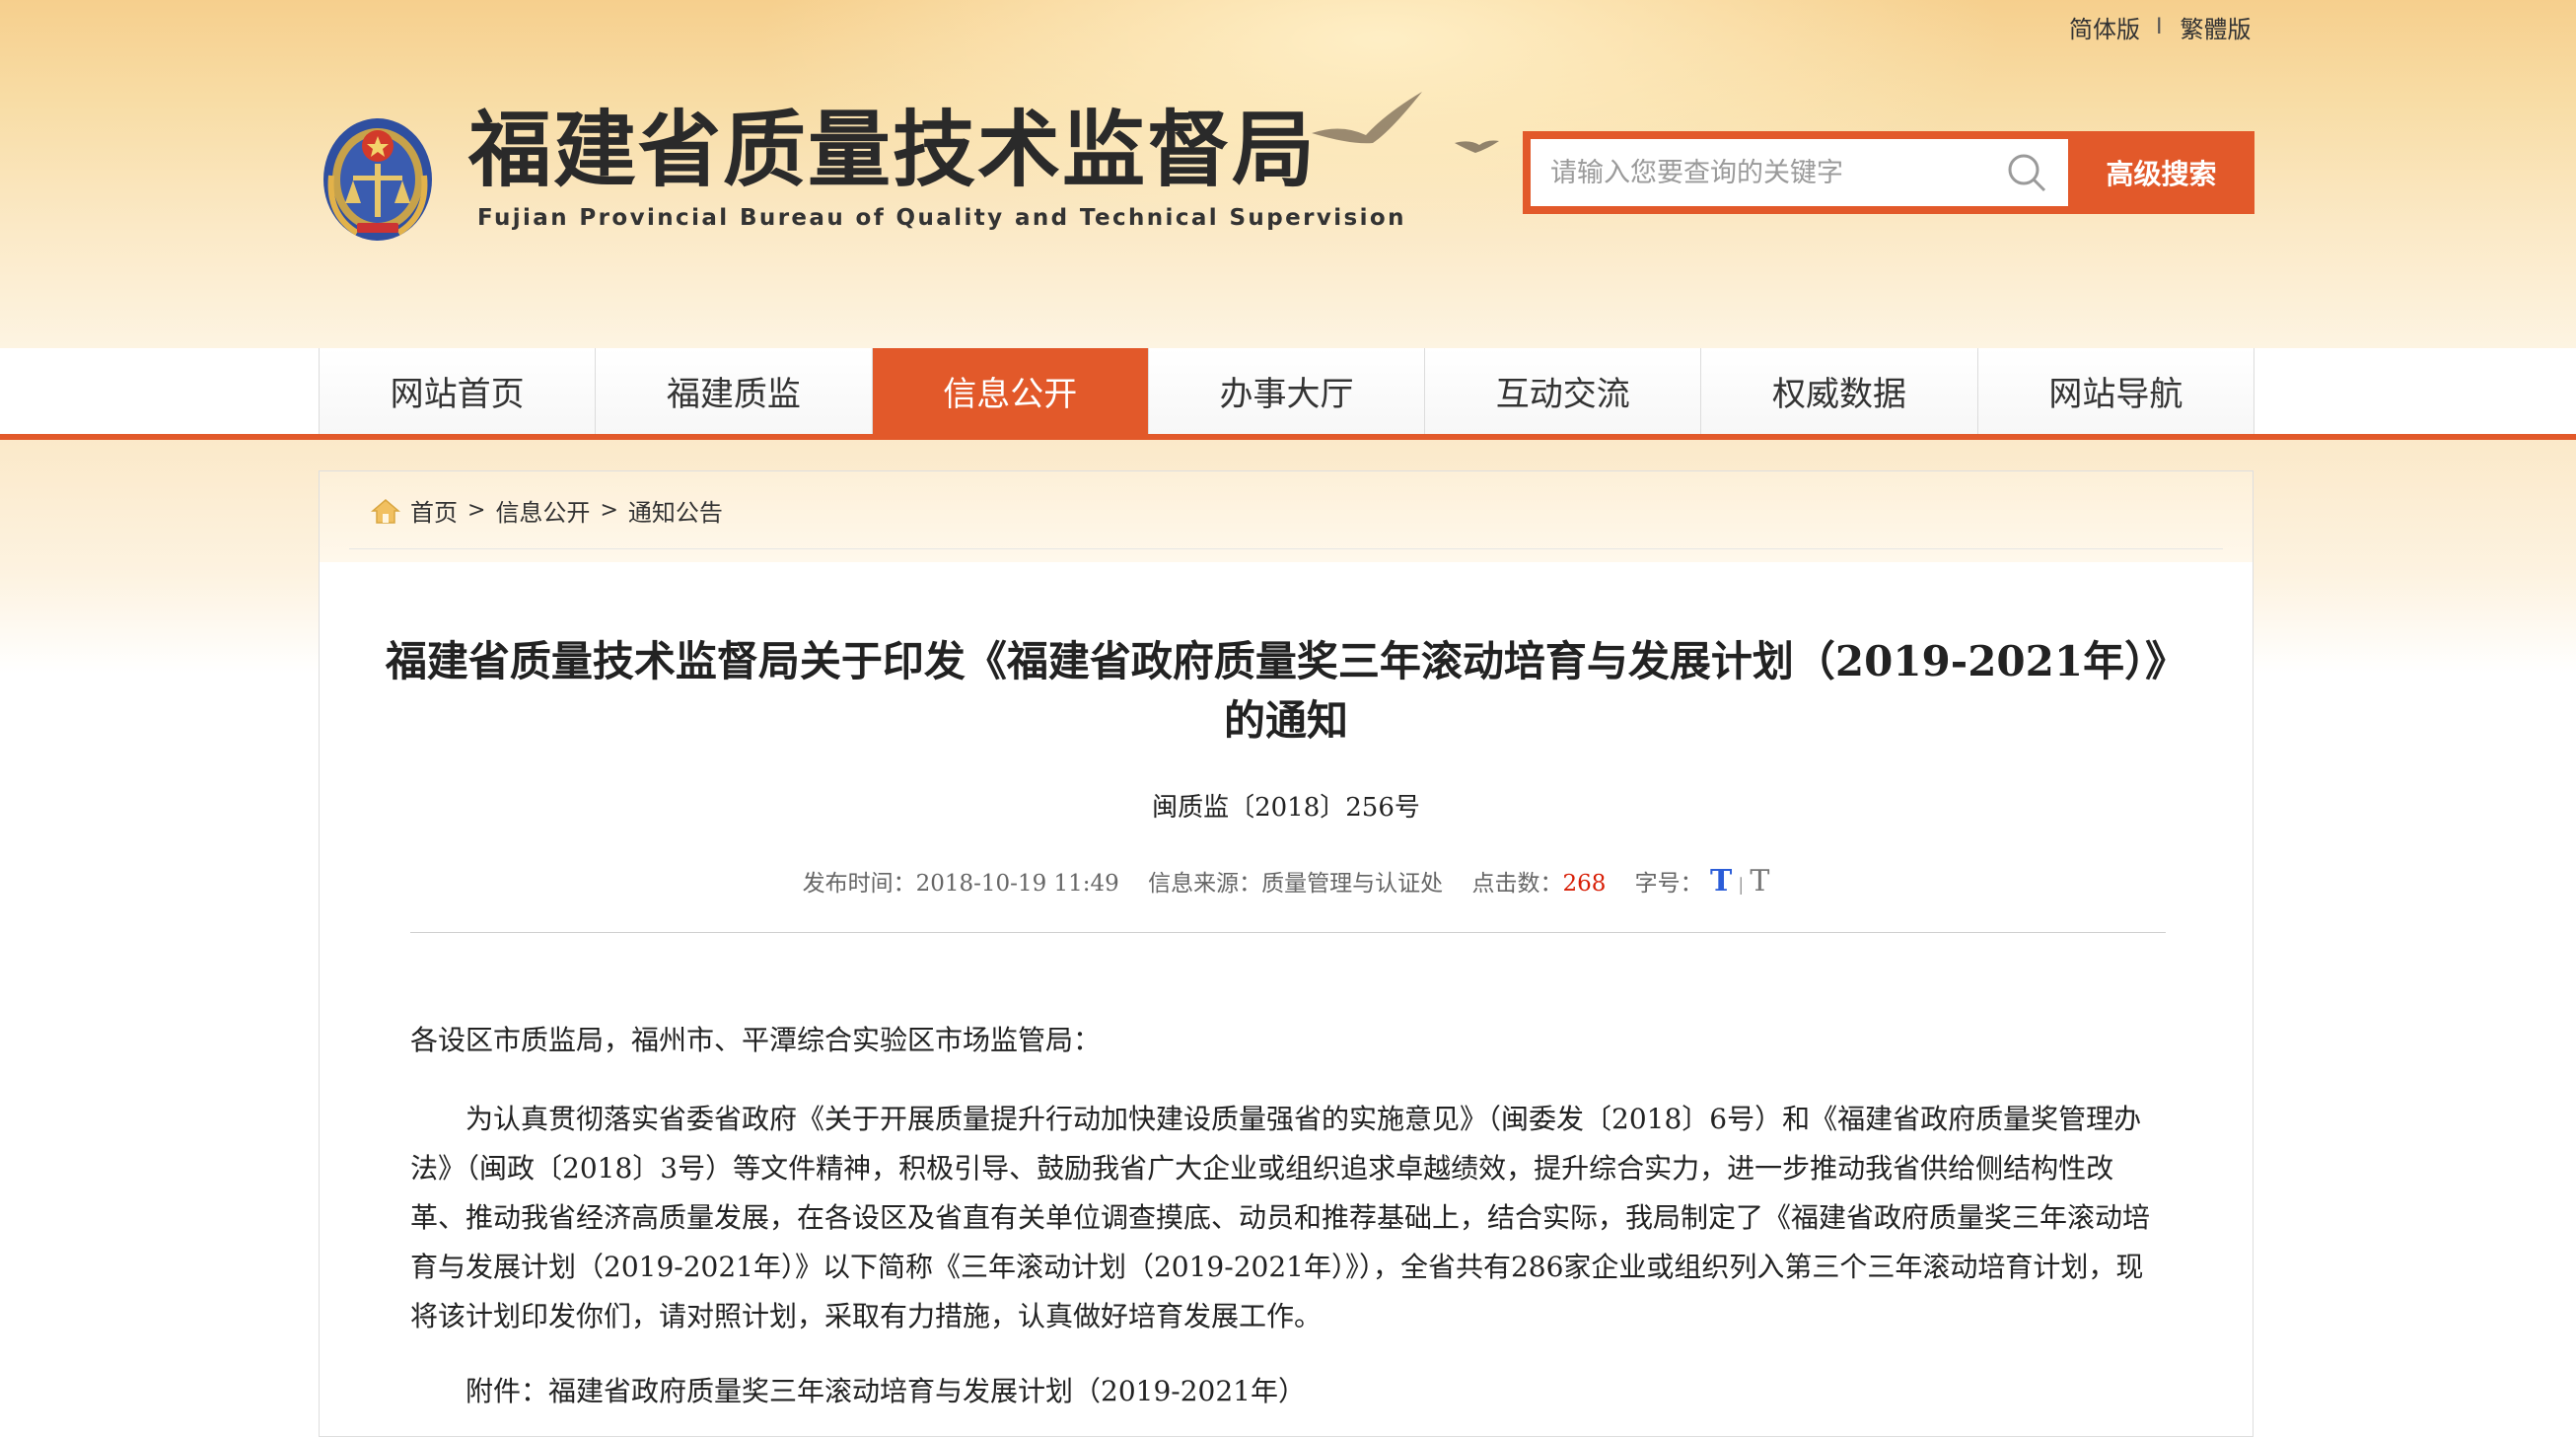 The width and height of the screenshot is (2576, 1437). What do you see at coordinates (1010, 391) in the screenshot?
I see `nav-item-info-disclosure: 信息公开` at bounding box center [1010, 391].